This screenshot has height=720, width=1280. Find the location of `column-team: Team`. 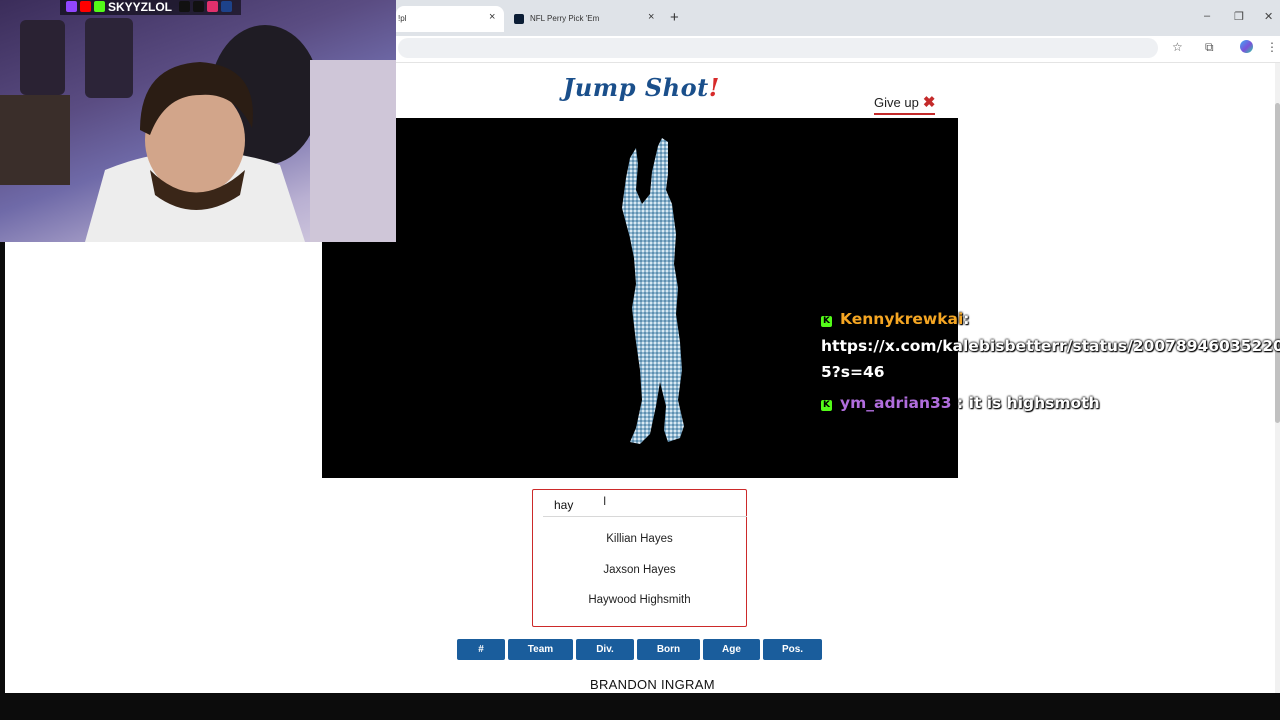

column-team: Team is located at coordinates (540, 649).